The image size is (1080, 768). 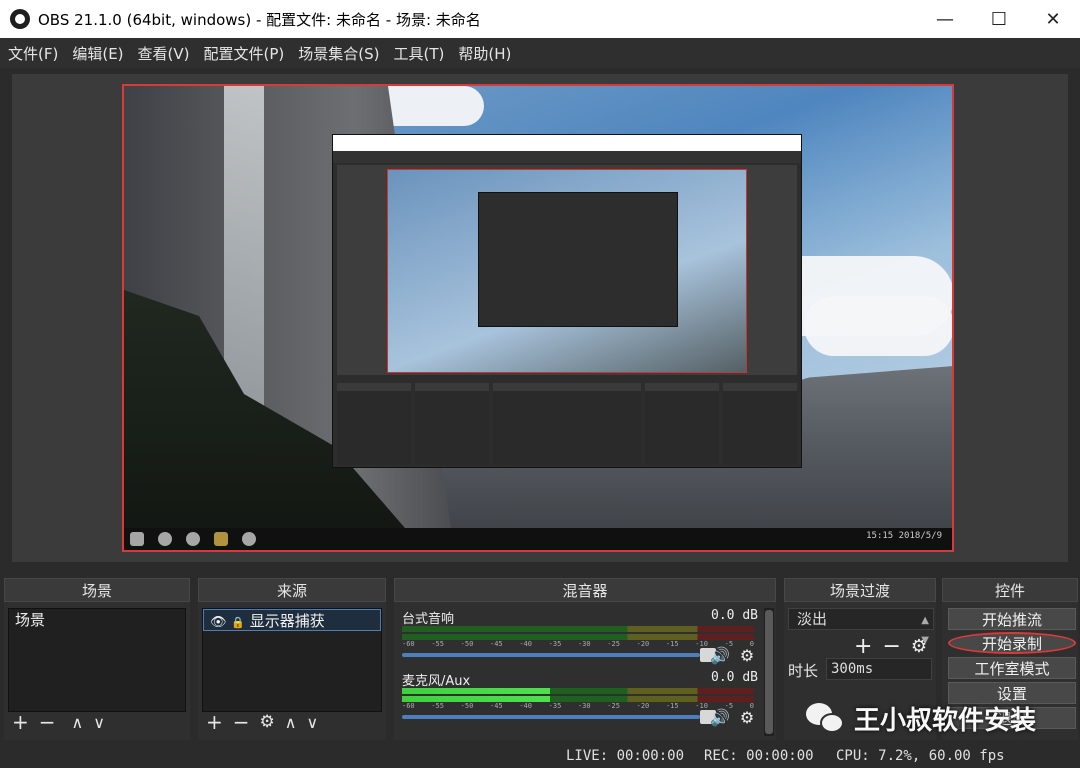 I want to click on browser-icon, so click(x=193, y=539).